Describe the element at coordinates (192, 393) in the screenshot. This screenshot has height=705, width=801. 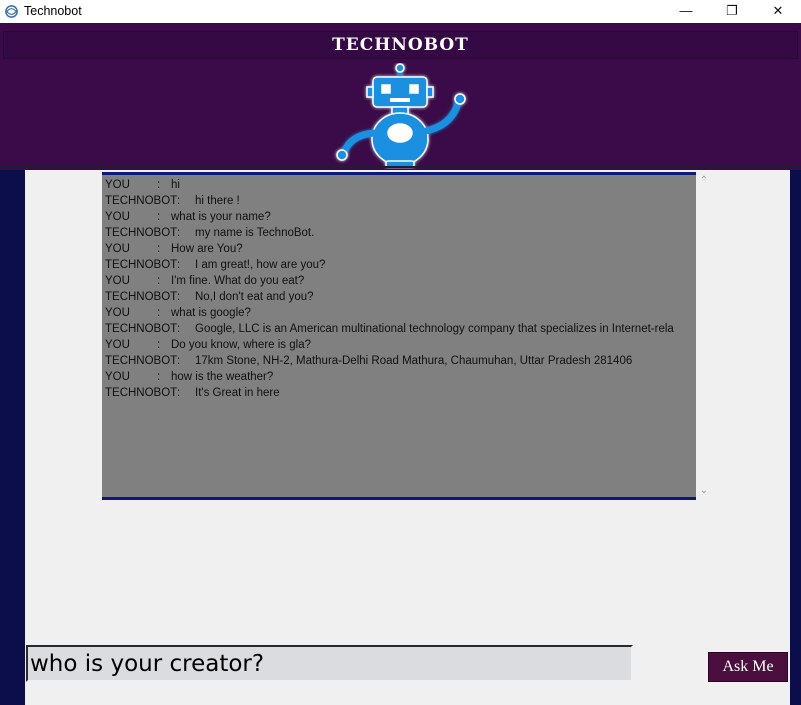
I see `chat-message: TECHNOBOT: It's Great in here` at that location.